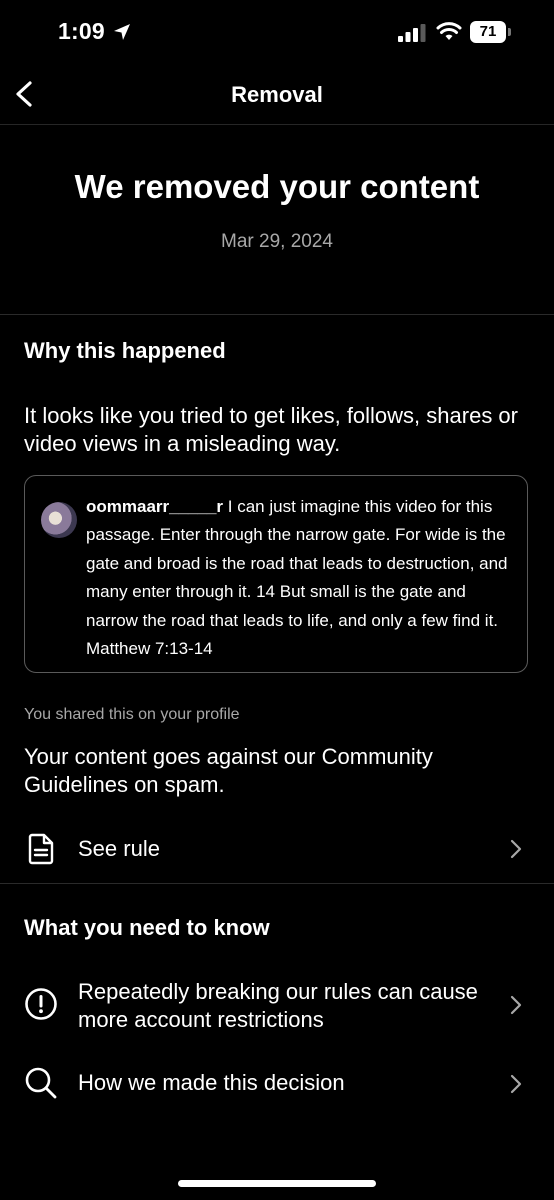 The image size is (554, 1200). I want to click on shared-note: You shared this on your profile, so click(132, 714).